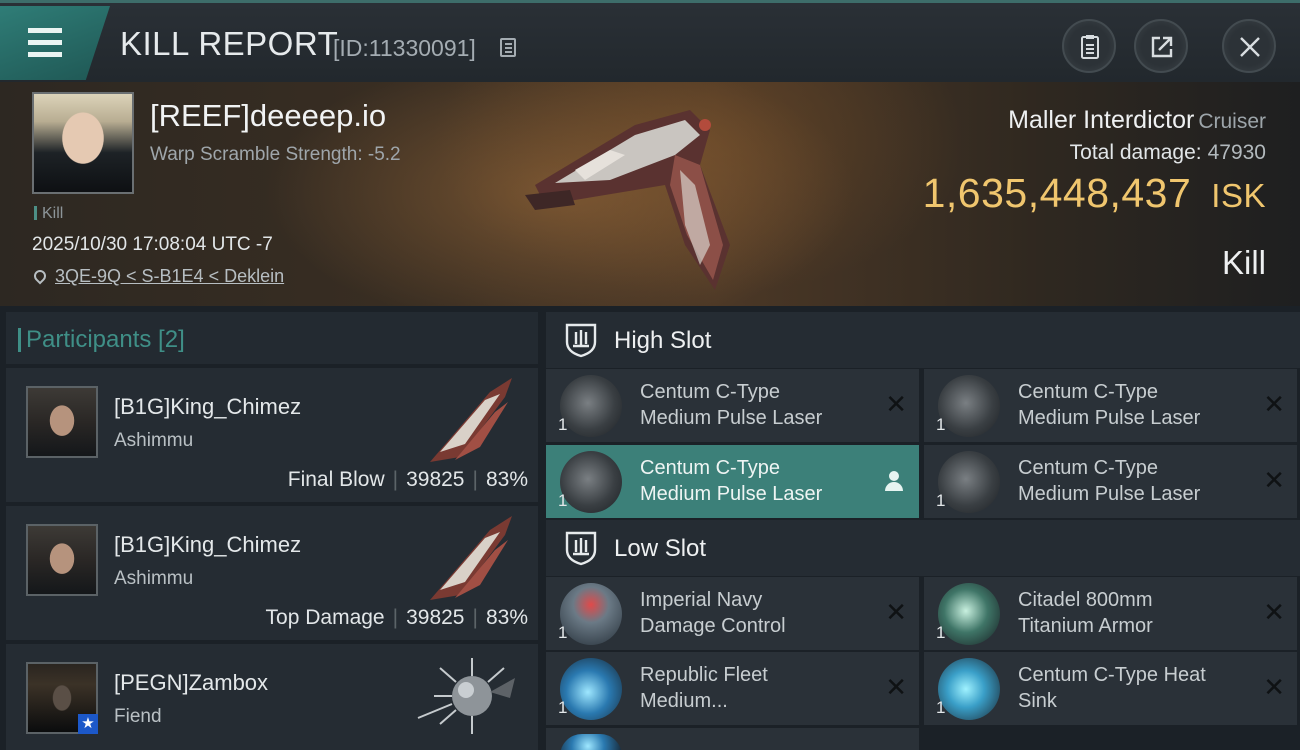 The height and width of the screenshot is (750, 1300). What do you see at coordinates (48, 214) in the screenshot?
I see `kill-tag: Kill` at bounding box center [48, 214].